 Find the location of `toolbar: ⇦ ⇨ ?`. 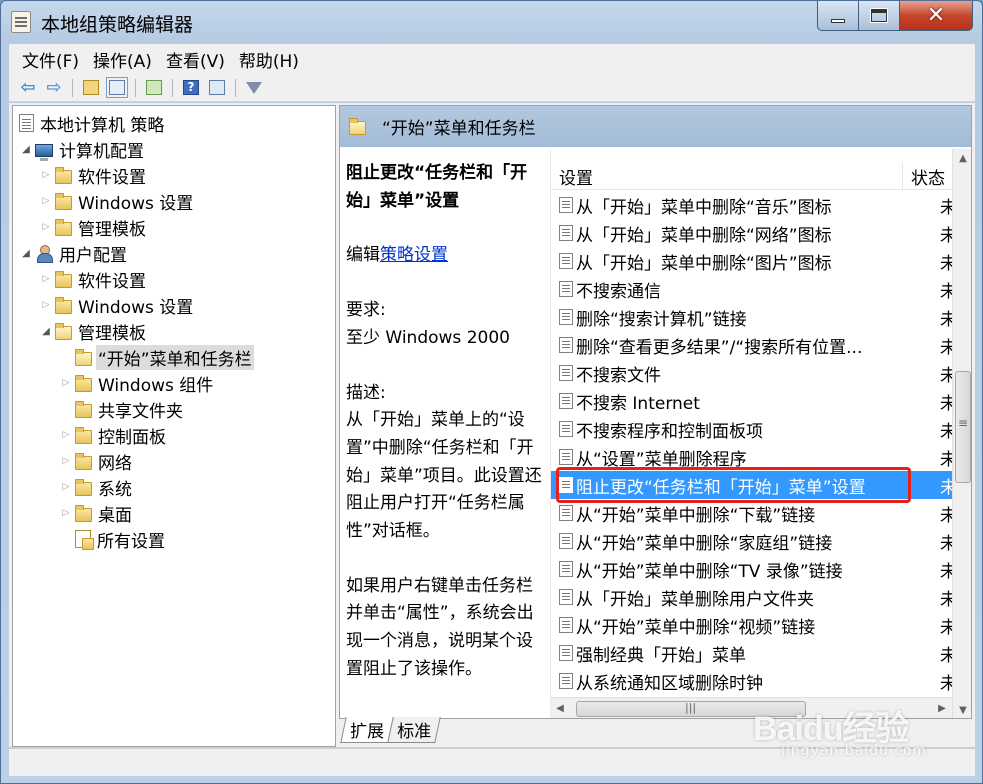

toolbar: ⇦ ⇨ ? is located at coordinates (492, 88).